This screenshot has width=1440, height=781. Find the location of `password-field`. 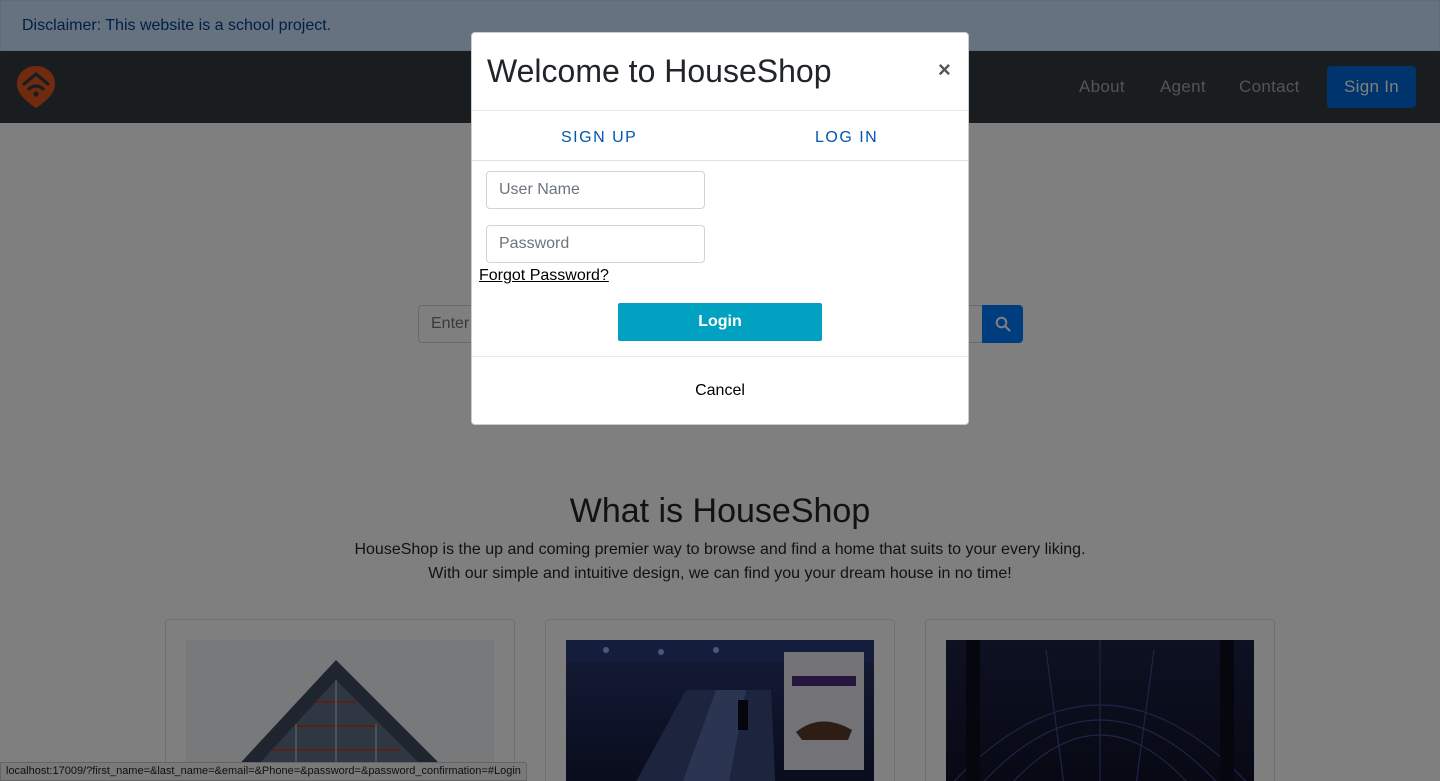

password-field is located at coordinates (595, 244).